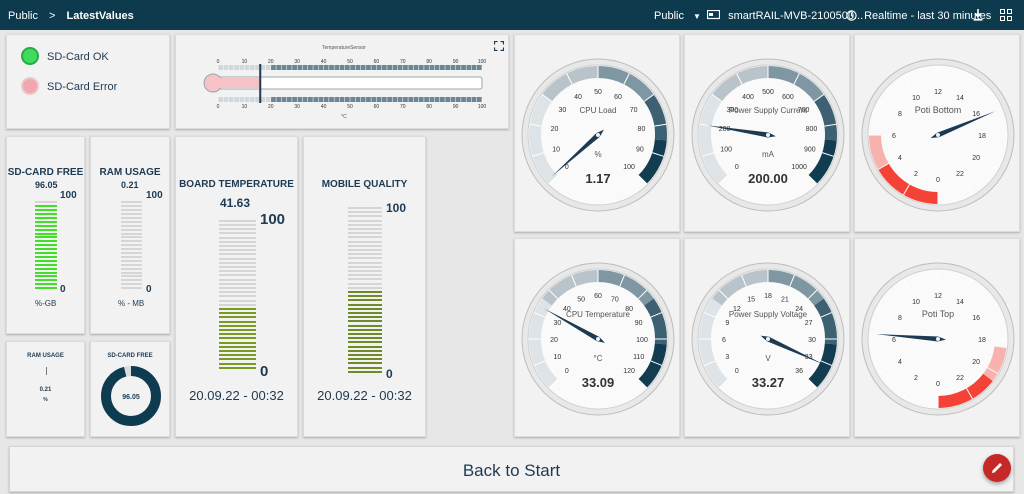  I want to click on thermo-tick-label: 80, so click(429, 107).